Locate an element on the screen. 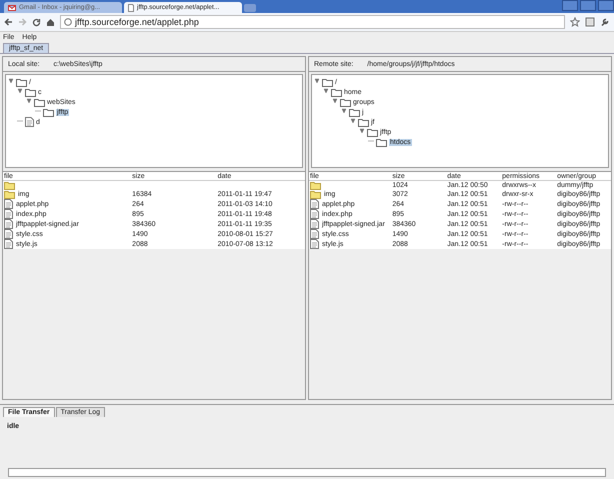 The image size is (614, 479). globe-icon is located at coordinates (68, 22).